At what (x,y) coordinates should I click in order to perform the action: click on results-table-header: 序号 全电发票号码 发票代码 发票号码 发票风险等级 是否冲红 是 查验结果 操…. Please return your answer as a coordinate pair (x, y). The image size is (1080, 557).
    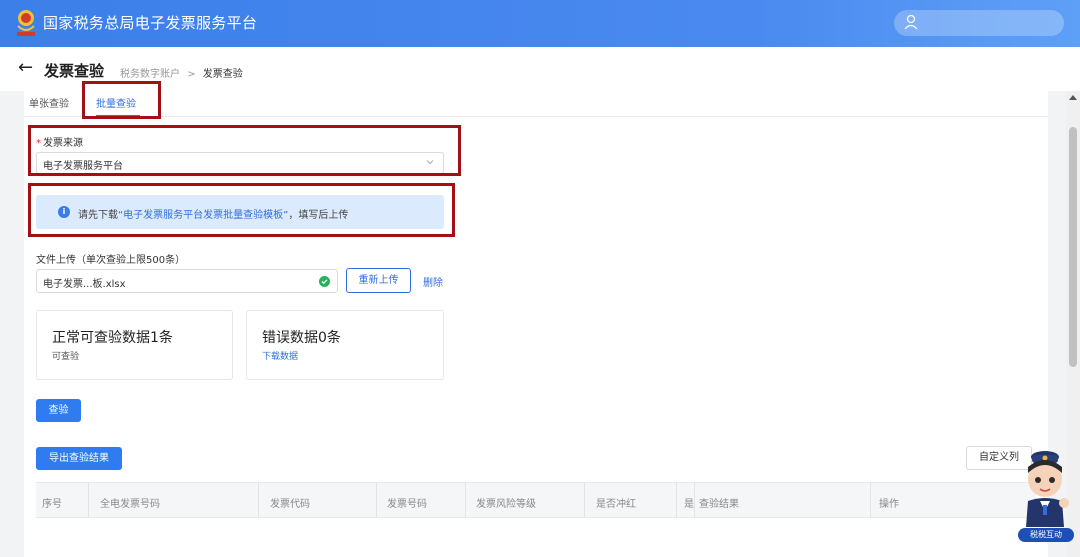
    Looking at the image, I should click on (536, 500).